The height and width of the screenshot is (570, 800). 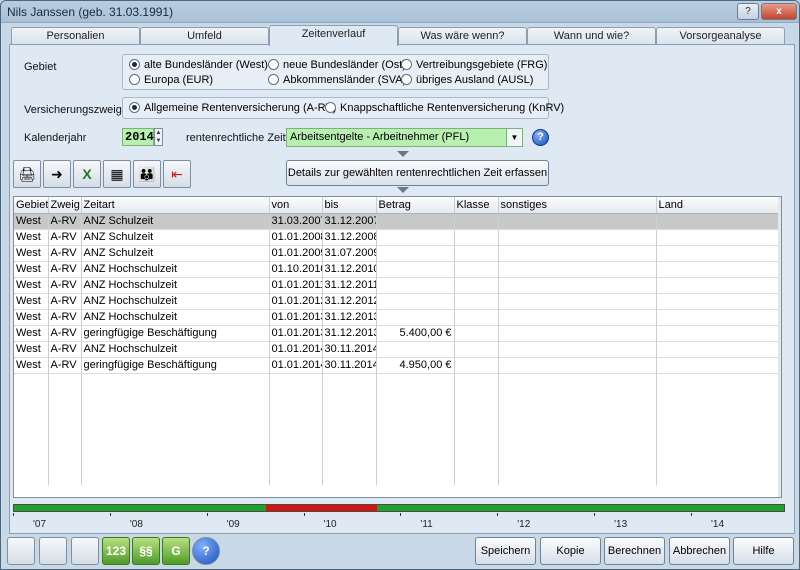 What do you see at coordinates (296, 269) in the screenshot?
I see `table-cell: 01.10.2010` at bounding box center [296, 269].